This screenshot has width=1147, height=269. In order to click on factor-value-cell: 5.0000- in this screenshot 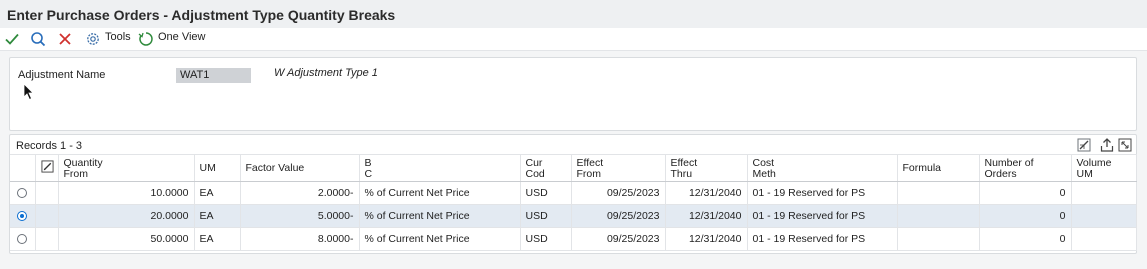, I will do `click(300, 216)`.